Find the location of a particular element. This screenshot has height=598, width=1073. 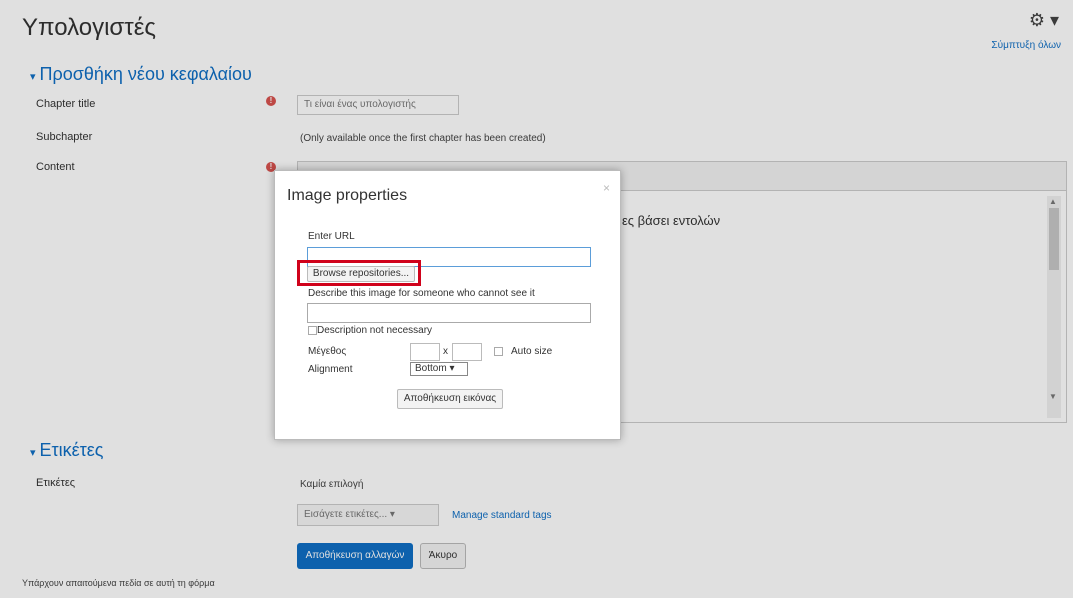

enter-url-label: Enter URL is located at coordinates (331, 236).